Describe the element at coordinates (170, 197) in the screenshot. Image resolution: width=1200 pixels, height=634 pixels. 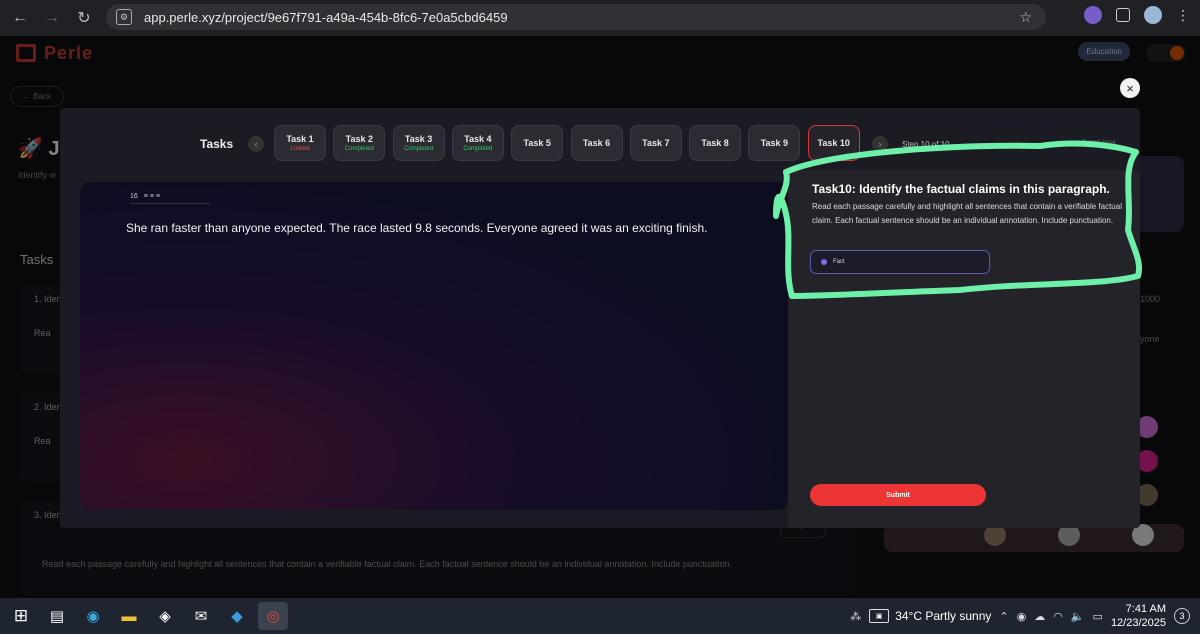
I see `editor-toolbar: 16 ≡ ≡ ≡` at that location.